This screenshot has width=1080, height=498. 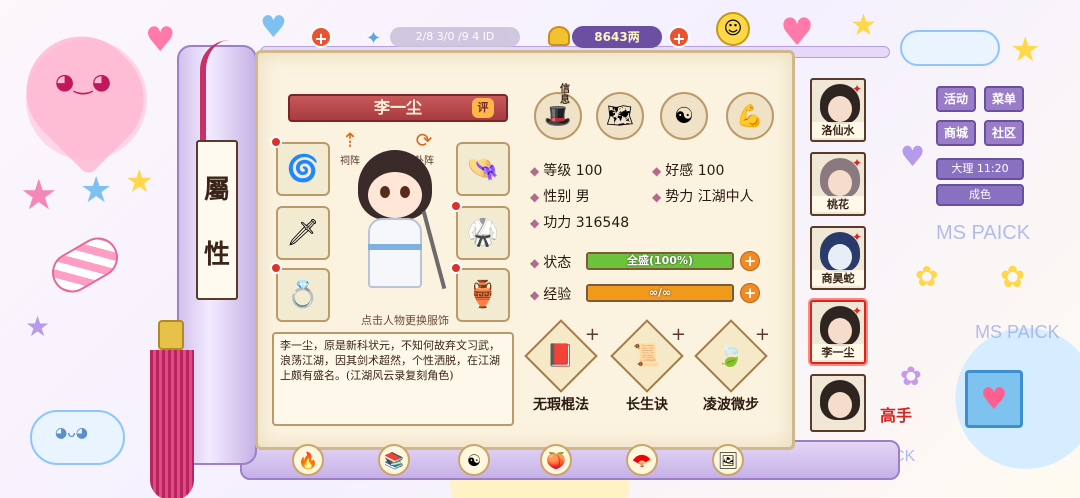 I want to click on tab-info: 🎩, so click(x=558, y=116).